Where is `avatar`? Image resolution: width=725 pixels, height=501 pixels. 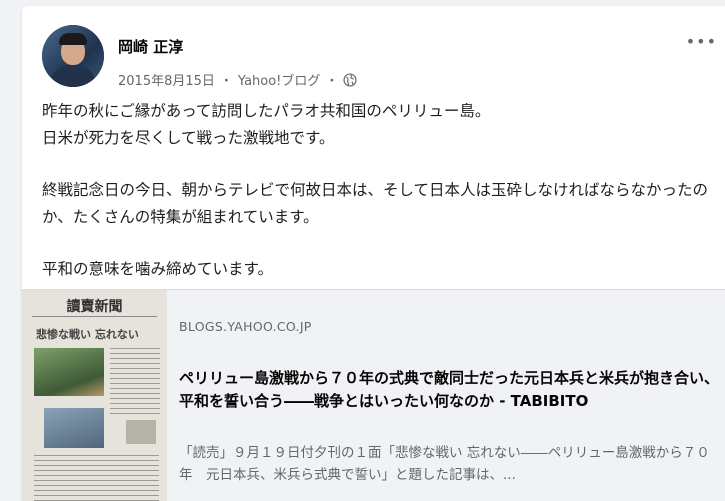 avatar is located at coordinates (73, 56).